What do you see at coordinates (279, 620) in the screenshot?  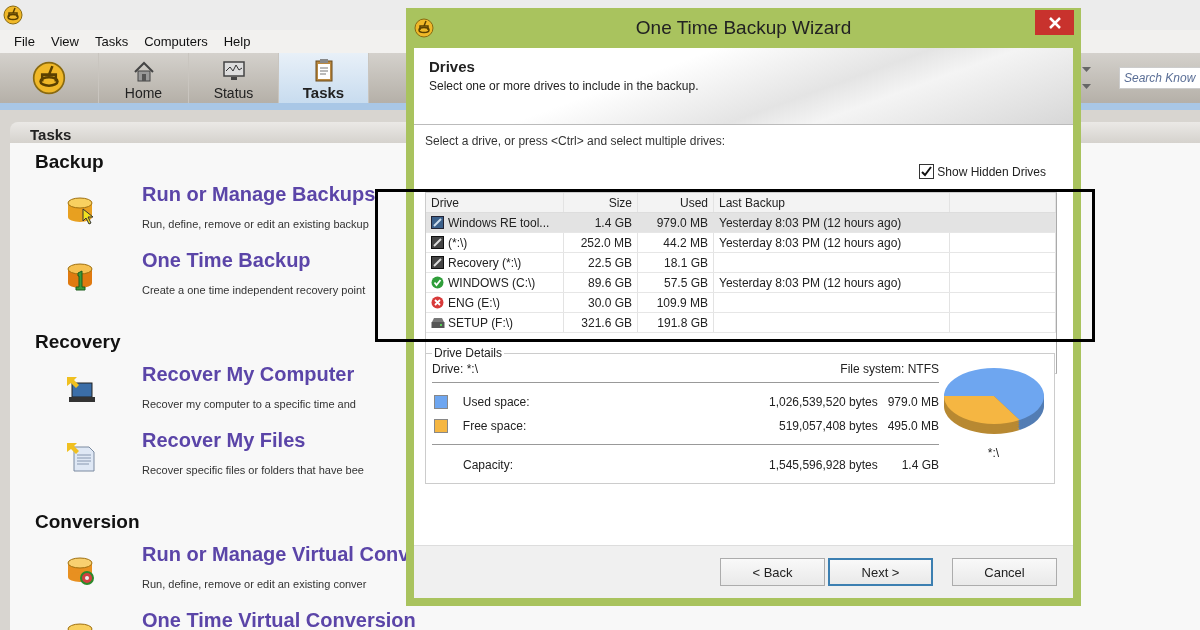 I see `task-link: One Time Virtual Conversion` at bounding box center [279, 620].